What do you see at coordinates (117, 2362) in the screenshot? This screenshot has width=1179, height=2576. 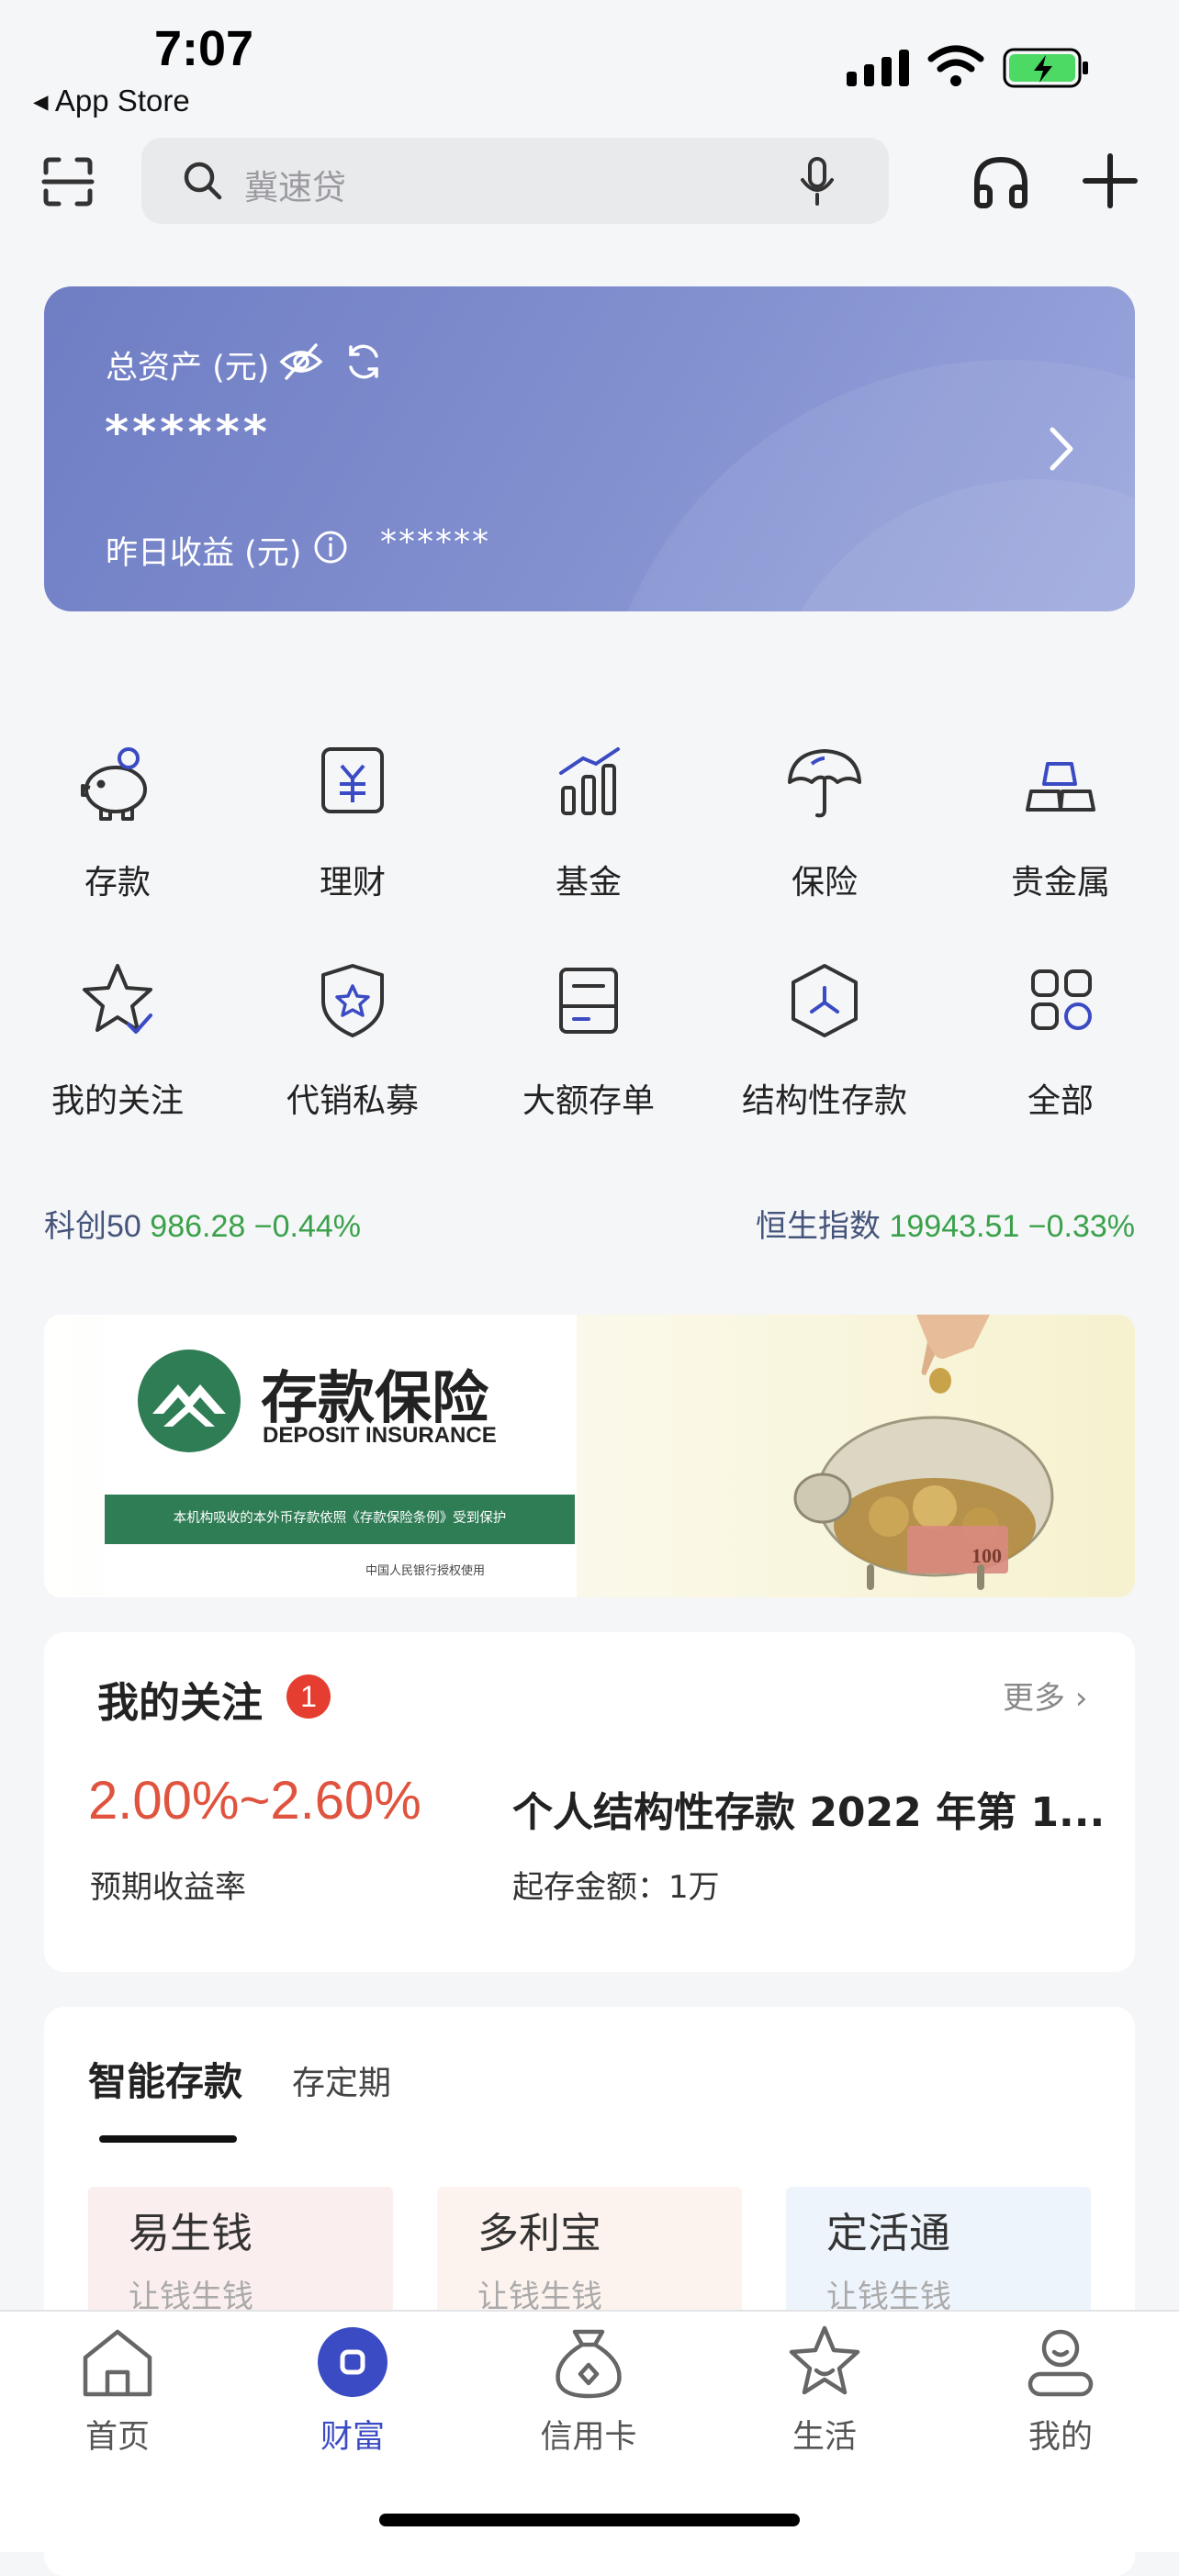 I see `home-icon` at bounding box center [117, 2362].